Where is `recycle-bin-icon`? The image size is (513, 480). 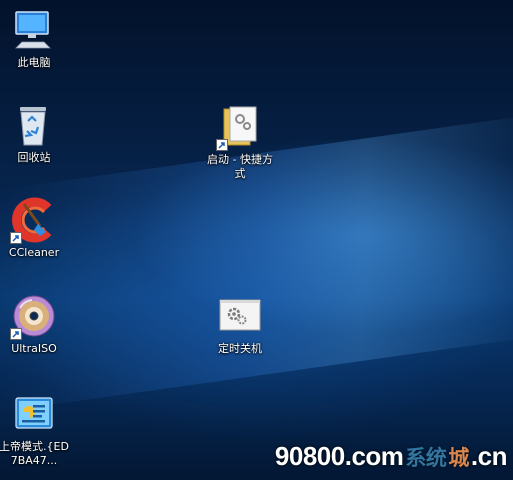
recycle-bin-icon is located at coordinates (34, 125).